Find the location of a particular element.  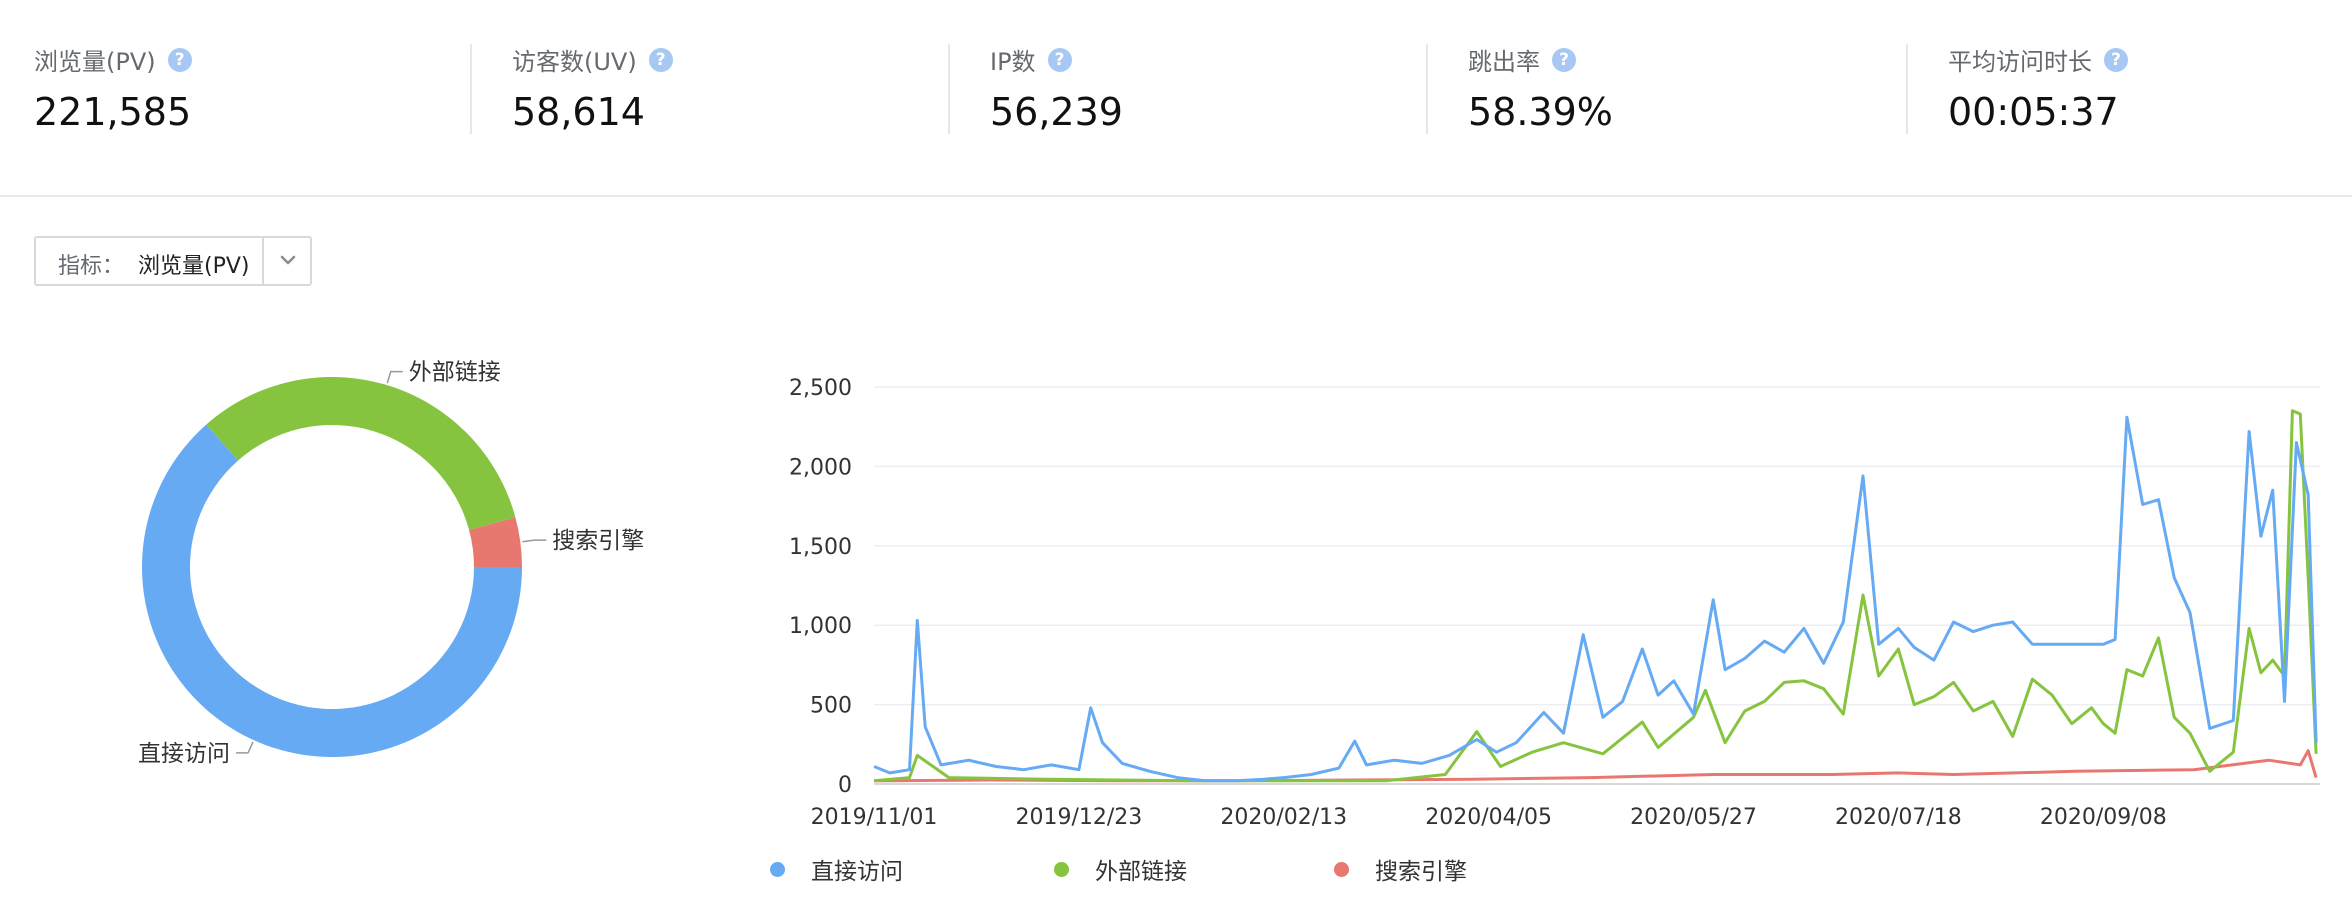

slice-label: 搜索引擎 is located at coordinates (598, 541).